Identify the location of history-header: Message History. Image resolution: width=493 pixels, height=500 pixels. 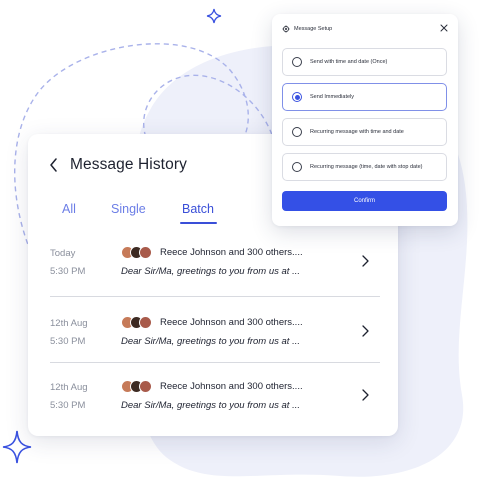
(117, 165).